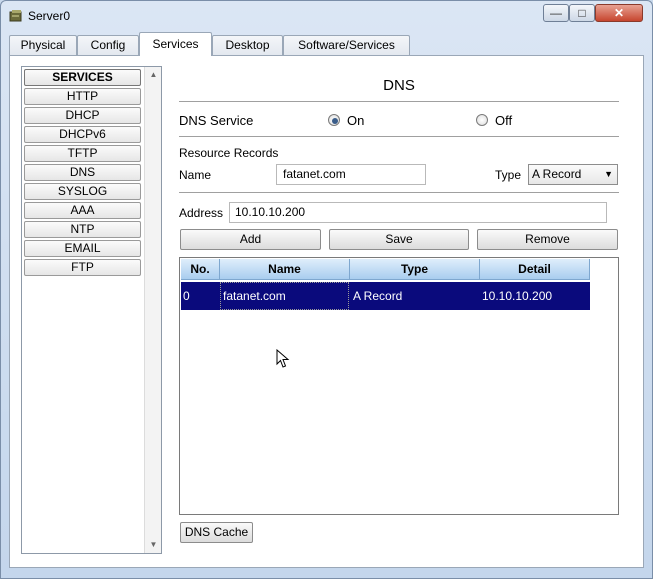 The image size is (653, 579). What do you see at coordinates (254, 296) in the screenshot?
I see `table-cell-name: fatanet.com` at bounding box center [254, 296].